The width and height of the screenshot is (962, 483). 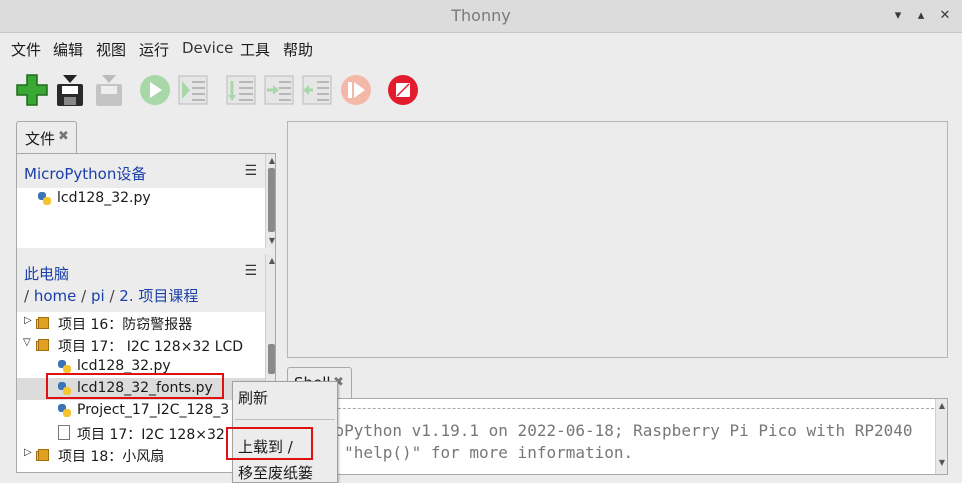 I want to click on upload-icon, so click(x=109, y=90).